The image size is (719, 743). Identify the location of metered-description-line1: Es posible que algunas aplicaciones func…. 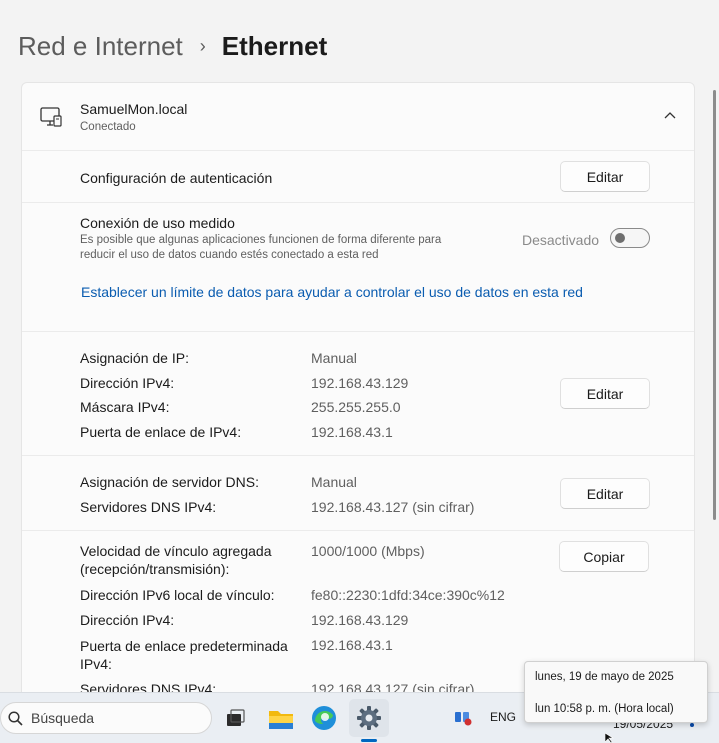
(261, 240).